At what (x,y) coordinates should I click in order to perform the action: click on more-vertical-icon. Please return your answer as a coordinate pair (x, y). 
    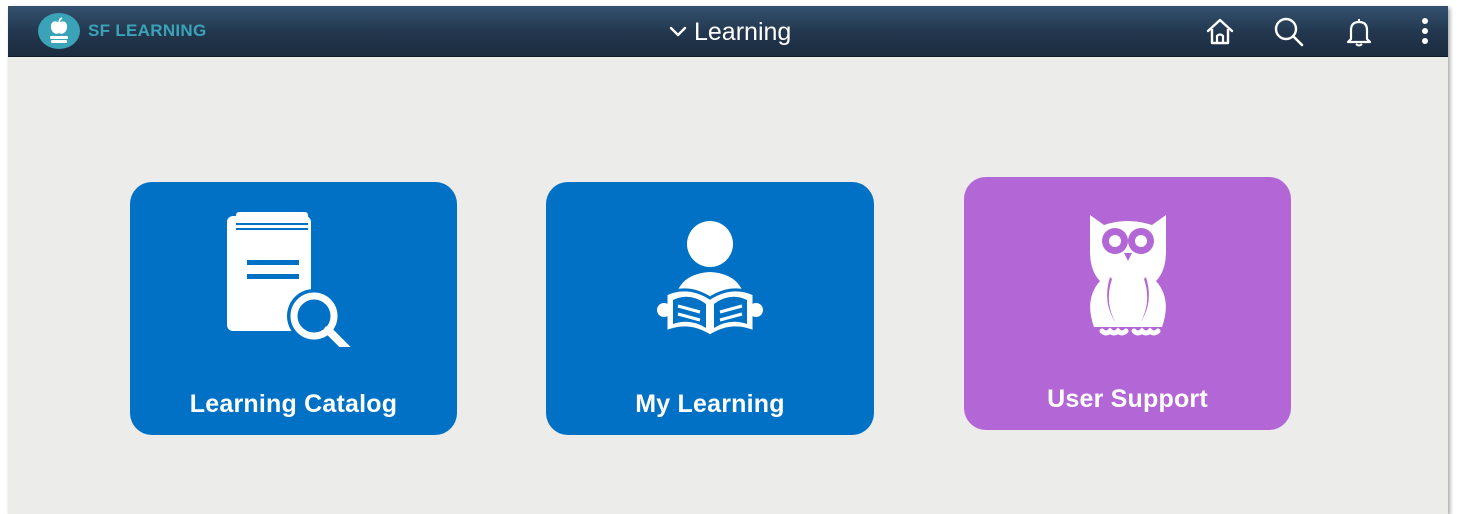
    Looking at the image, I should click on (1425, 32).